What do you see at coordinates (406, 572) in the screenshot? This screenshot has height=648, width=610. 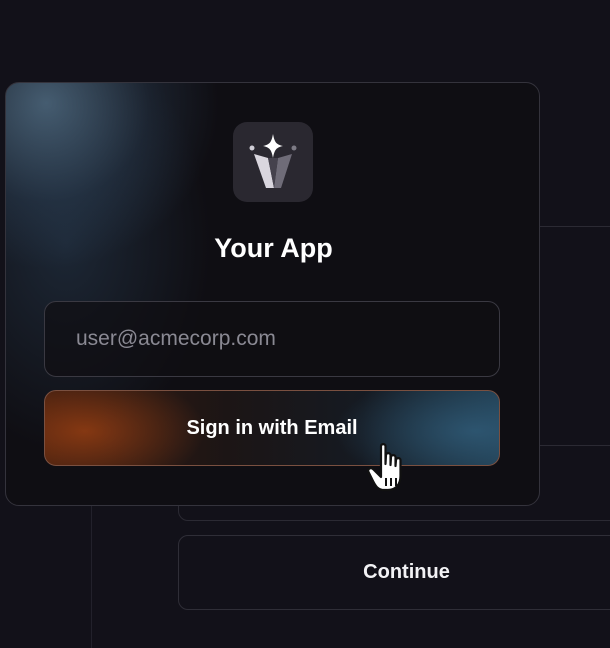 I see `continue-button-label: Continue` at bounding box center [406, 572].